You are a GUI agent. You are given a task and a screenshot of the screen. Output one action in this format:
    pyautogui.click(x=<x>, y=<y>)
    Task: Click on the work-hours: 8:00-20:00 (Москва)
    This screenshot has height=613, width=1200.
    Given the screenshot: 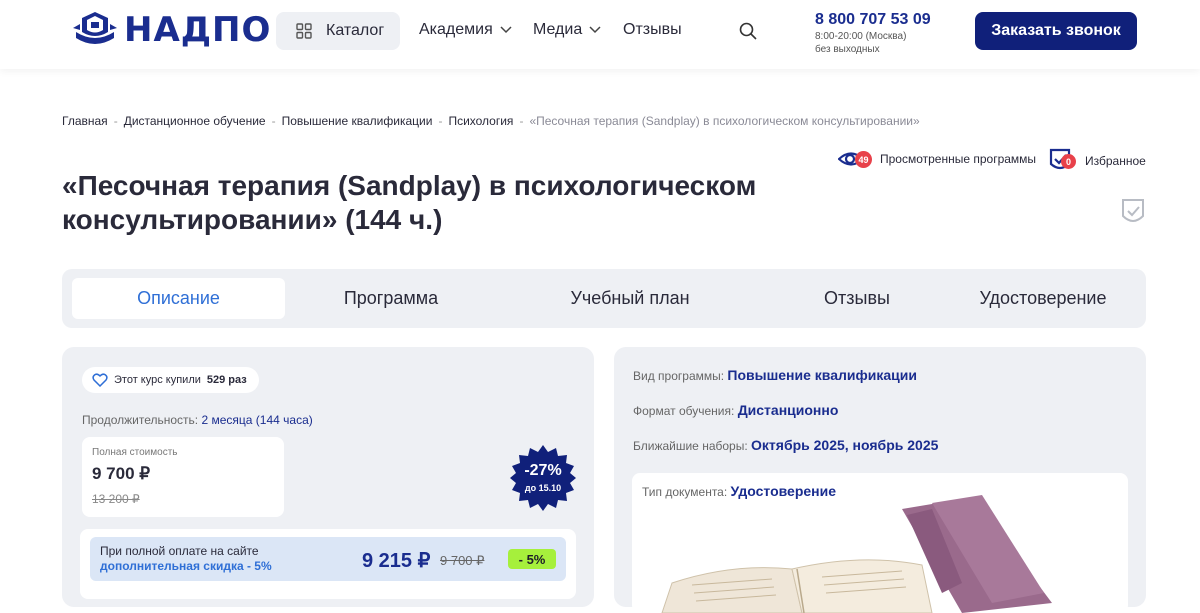 What is the action you would take?
    pyautogui.click(x=861, y=36)
    